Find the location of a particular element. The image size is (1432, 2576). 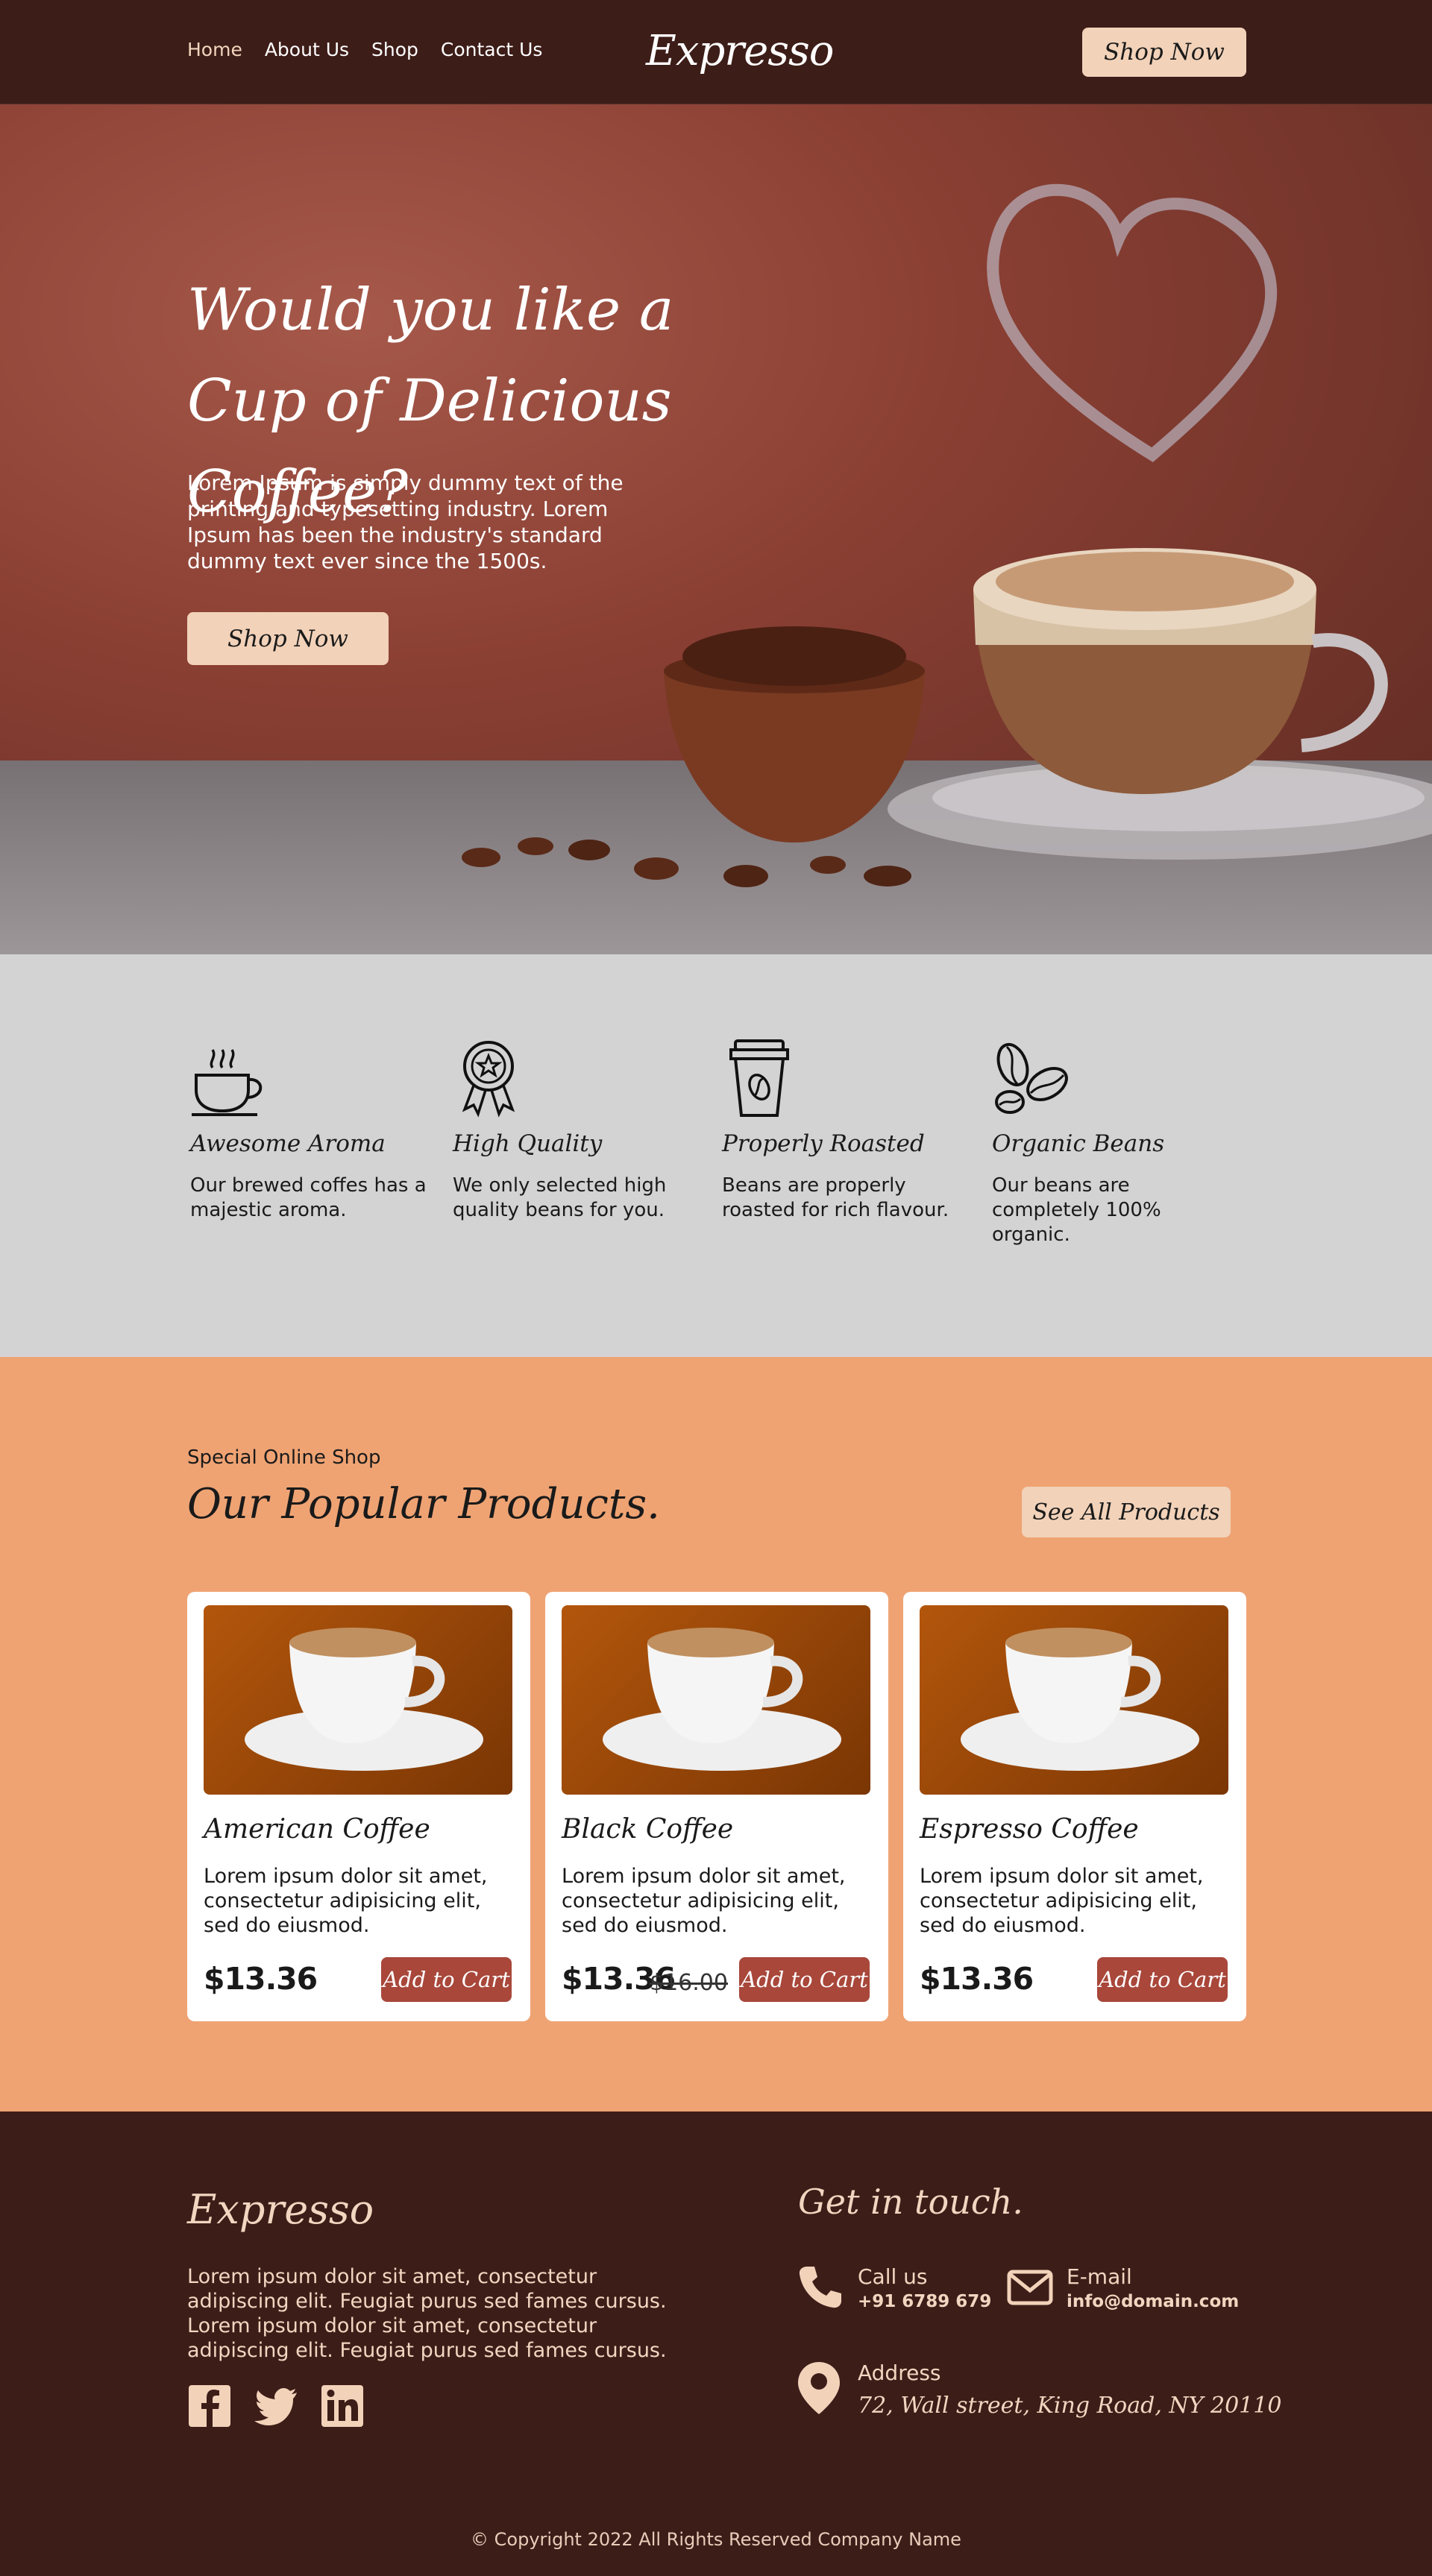

address-value: 72, Wall street, King Road, NY 20110 is located at coordinates (1070, 2406).